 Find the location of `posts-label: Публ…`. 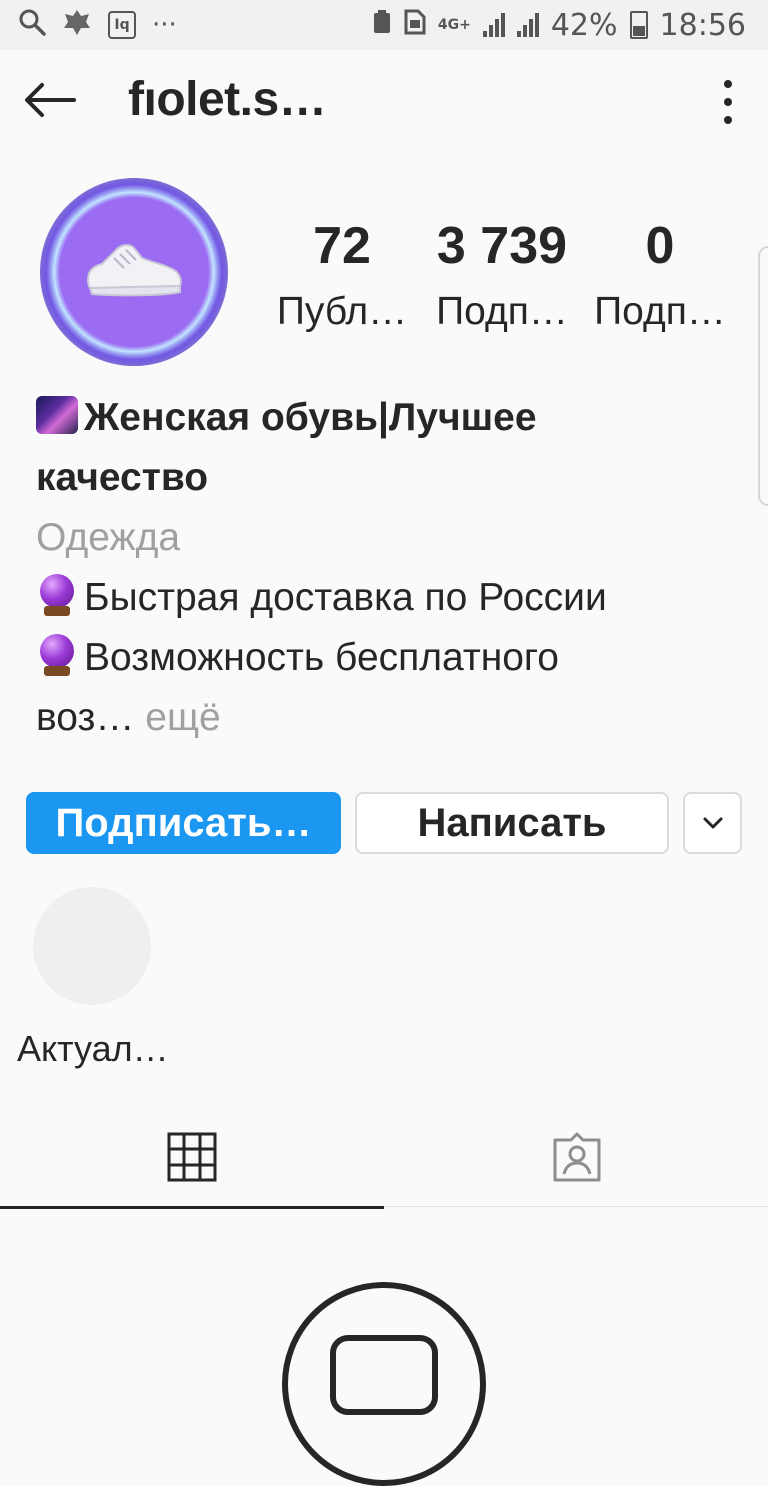

posts-label: Публ… is located at coordinates (342, 311).